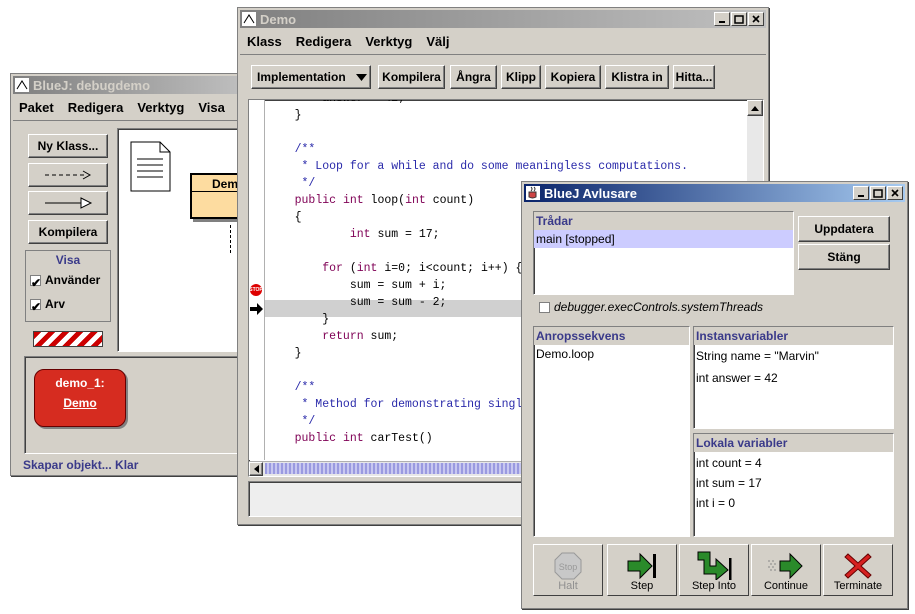  What do you see at coordinates (714, 586) in the screenshot?
I see `step-into-label: Step Into` at bounding box center [714, 586].